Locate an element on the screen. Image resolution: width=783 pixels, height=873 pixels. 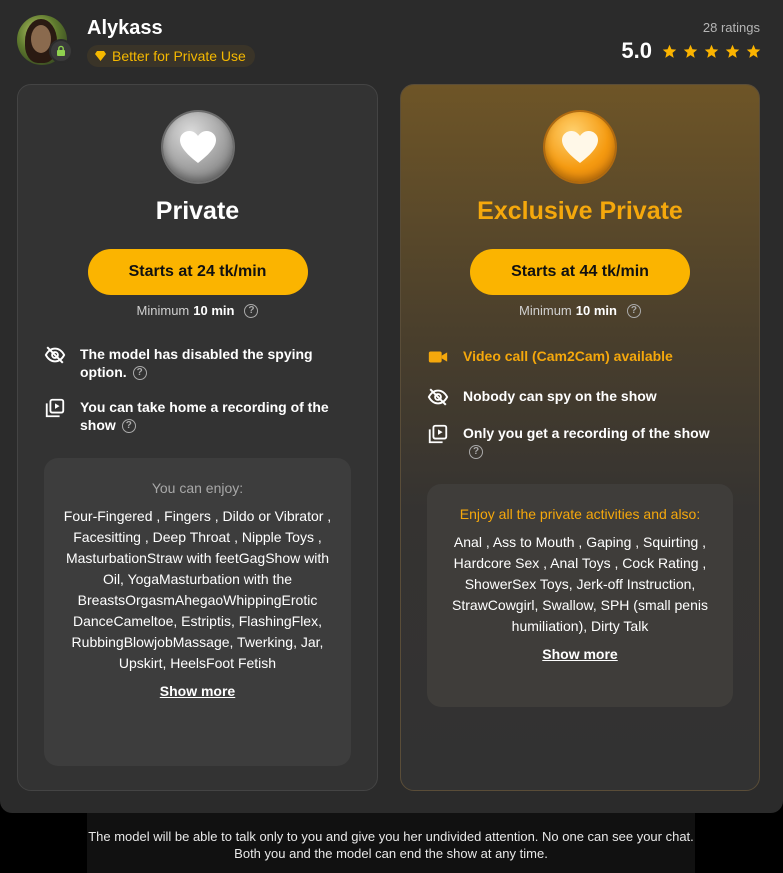
better-for-private-badge: Better for Private Use is located at coordinates (171, 56).